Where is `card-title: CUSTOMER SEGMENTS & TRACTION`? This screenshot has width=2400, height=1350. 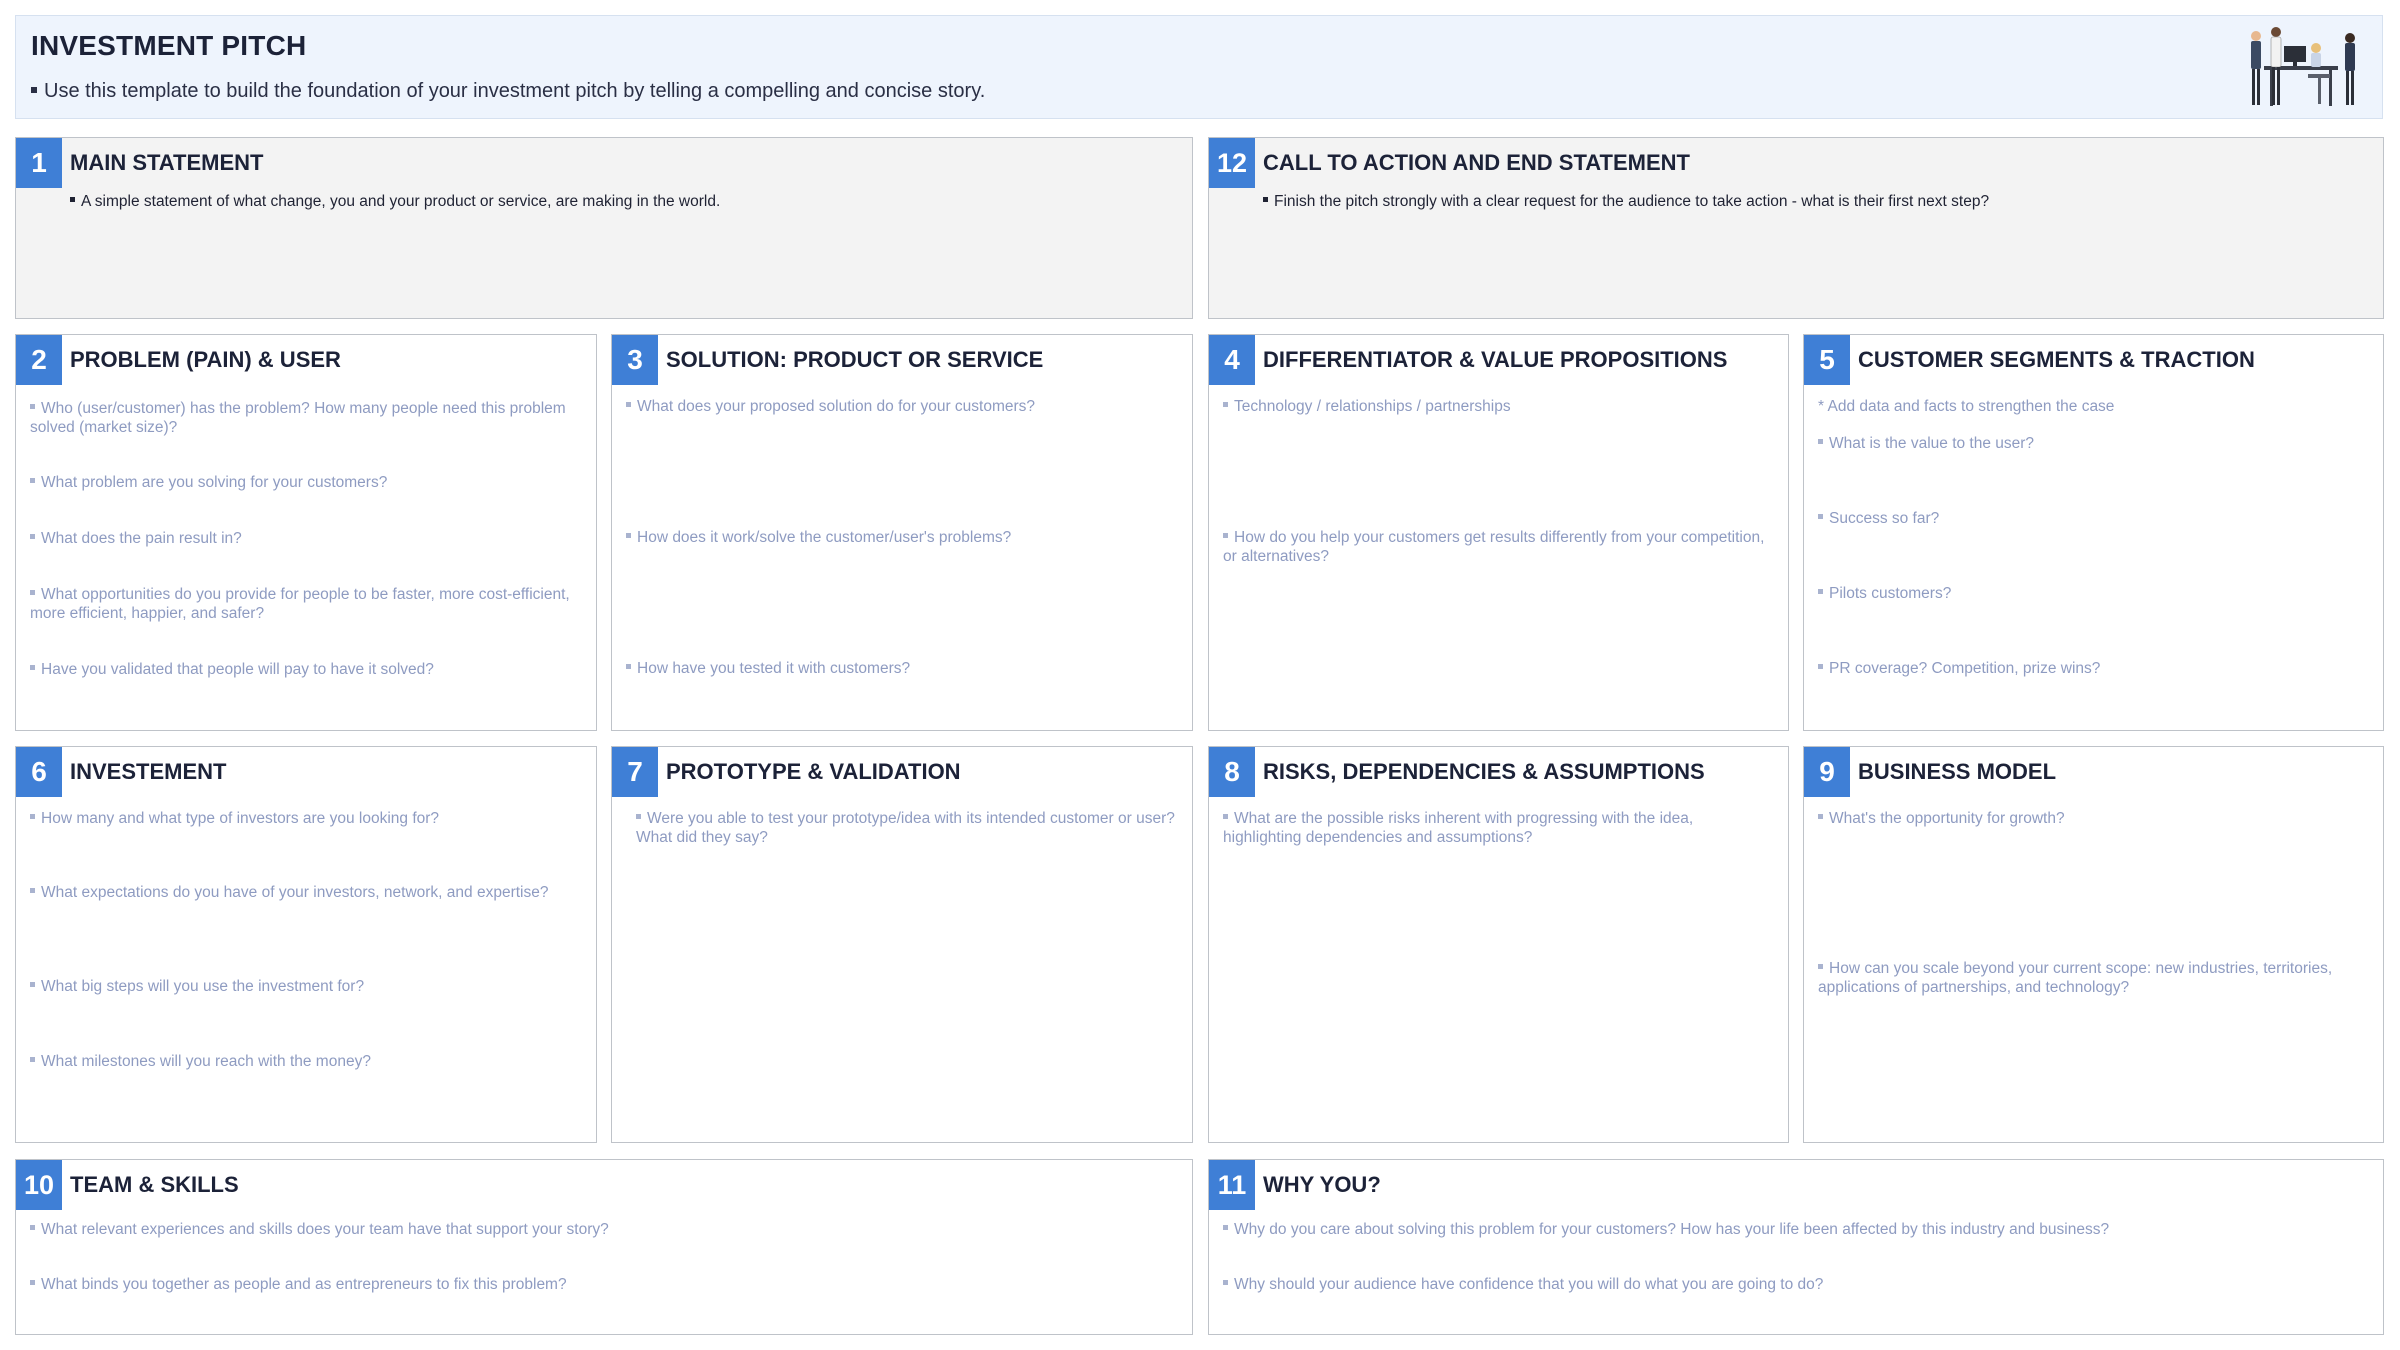 card-title: CUSTOMER SEGMENTS & TRACTION is located at coordinates (2056, 359).